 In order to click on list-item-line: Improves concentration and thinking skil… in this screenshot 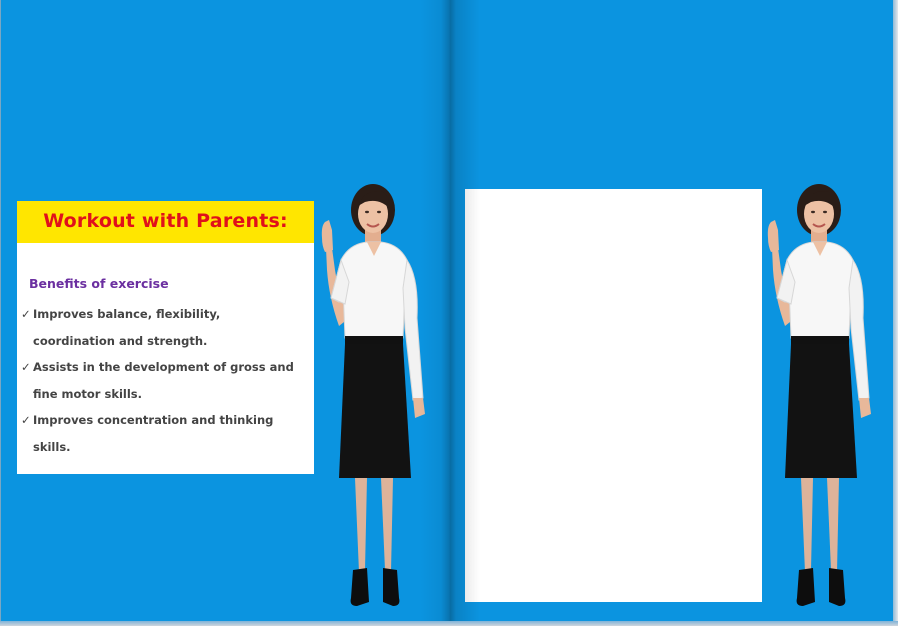, I will do `click(153, 433)`.